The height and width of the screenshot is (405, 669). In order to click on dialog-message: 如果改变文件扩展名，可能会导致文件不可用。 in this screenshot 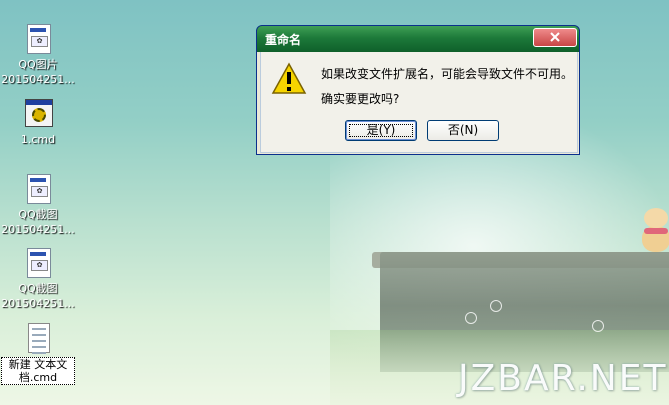, I will do `click(447, 74)`.